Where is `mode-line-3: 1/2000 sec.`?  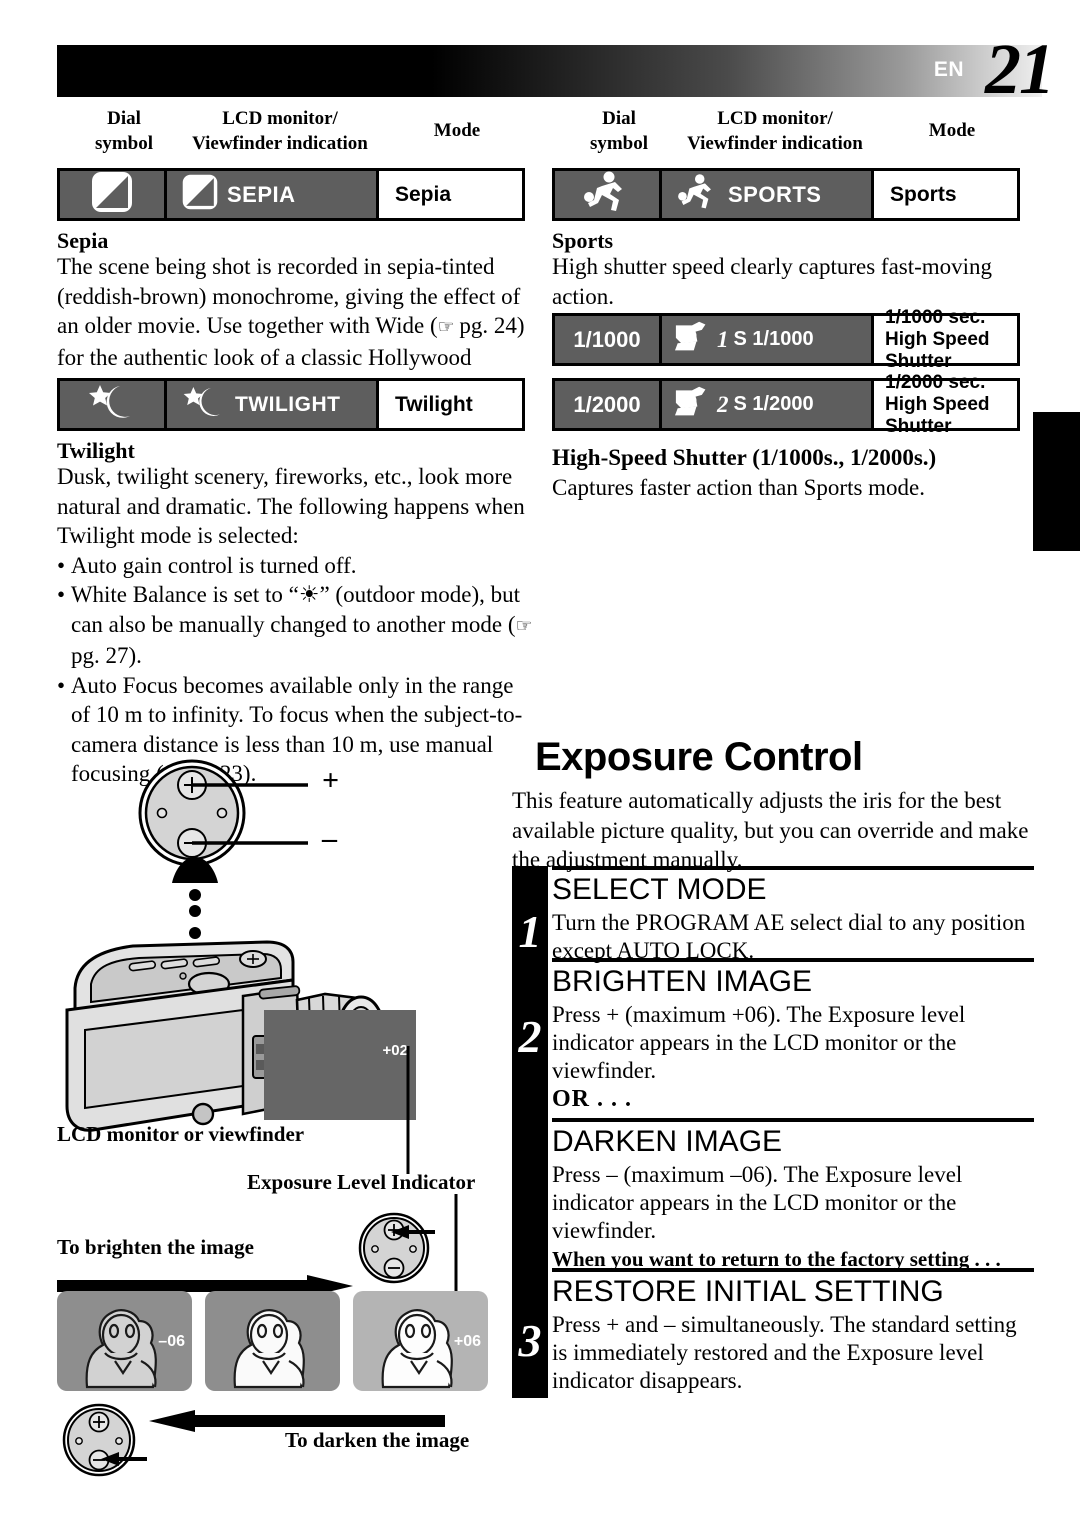 mode-line-3: 1/2000 sec. is located at coordinates (935, 382).